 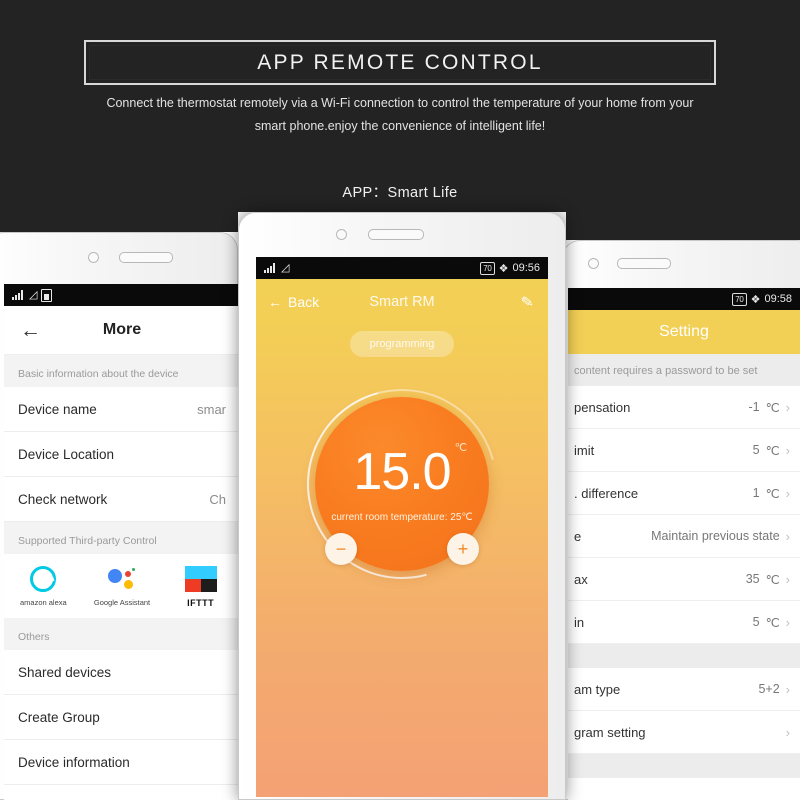 I want to click on target-temperature-value: 15.0, so click(x=402, y=471).